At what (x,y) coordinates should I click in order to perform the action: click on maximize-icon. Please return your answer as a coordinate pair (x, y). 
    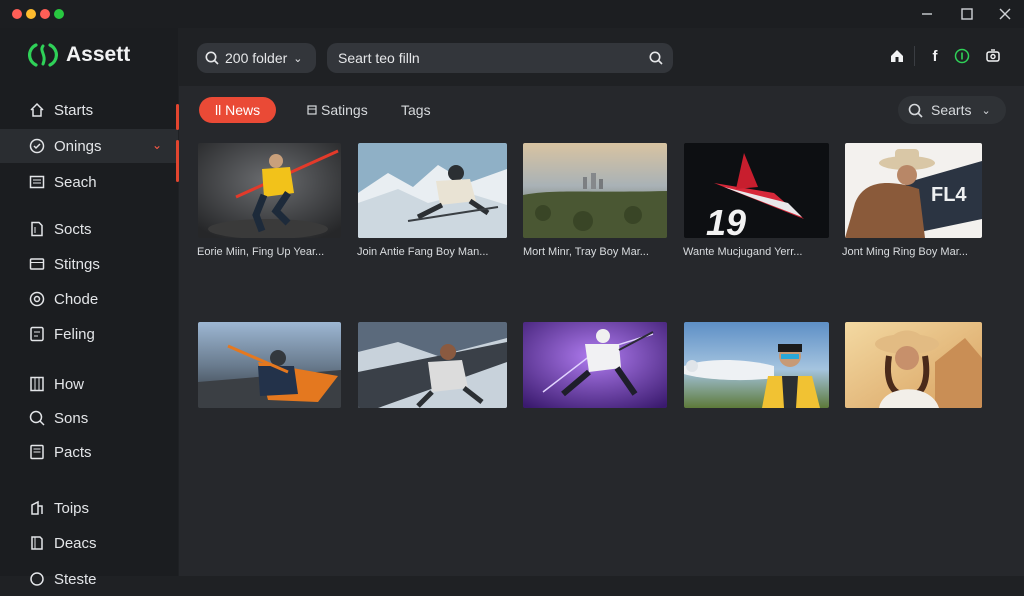
    Looking at the image, I should click on (967, 14).